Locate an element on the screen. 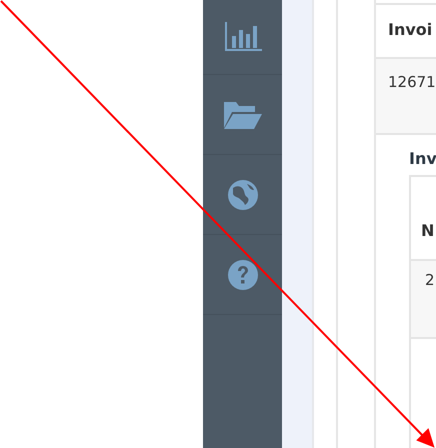 This screenshot has height=448, width=436. column-header: Invoi is located at coordinates (410, 30).